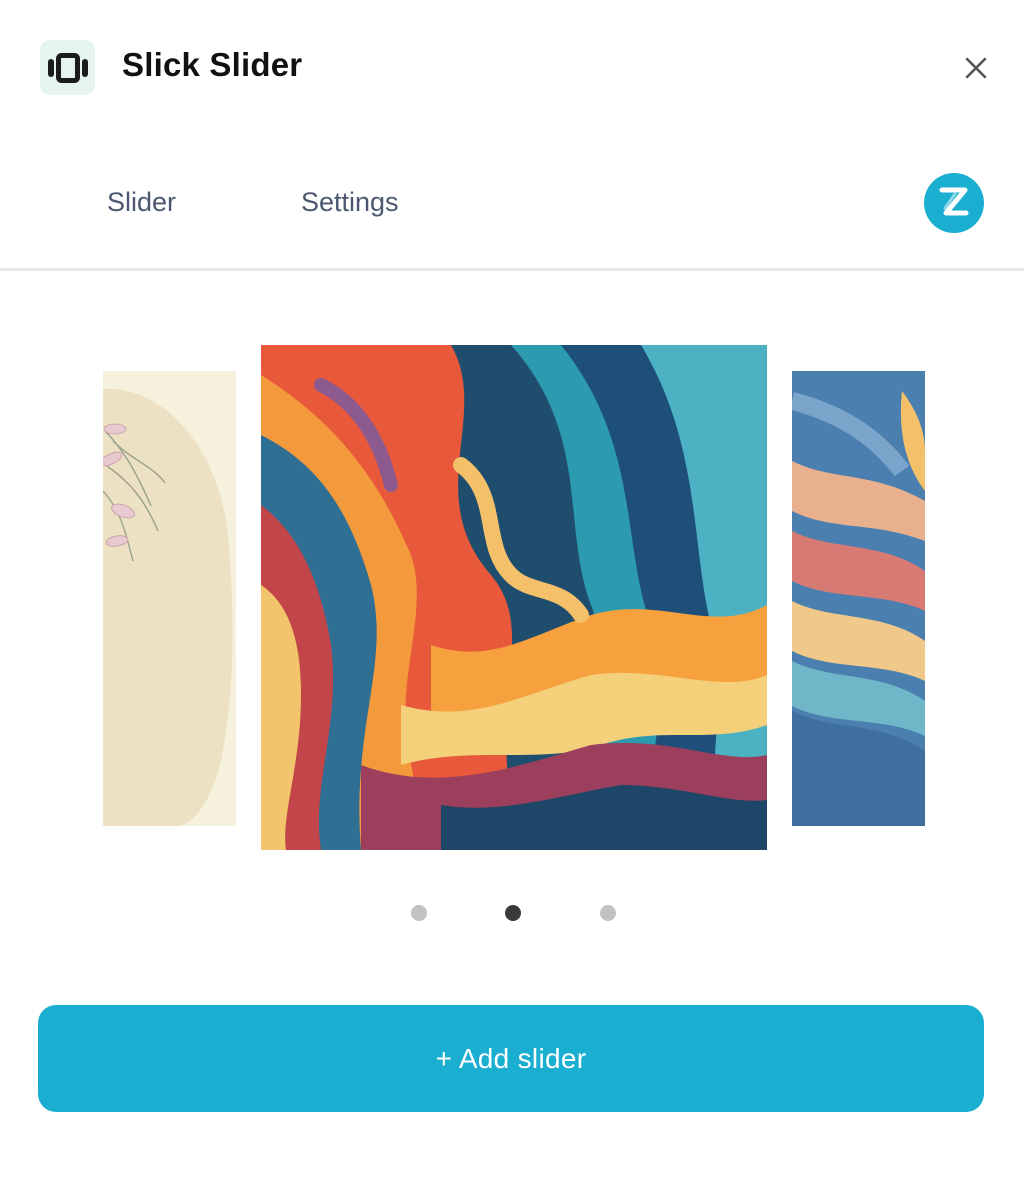 The image size is (1024, 1199). I want to click on carousel-dot-2-active, so click(513, 913).